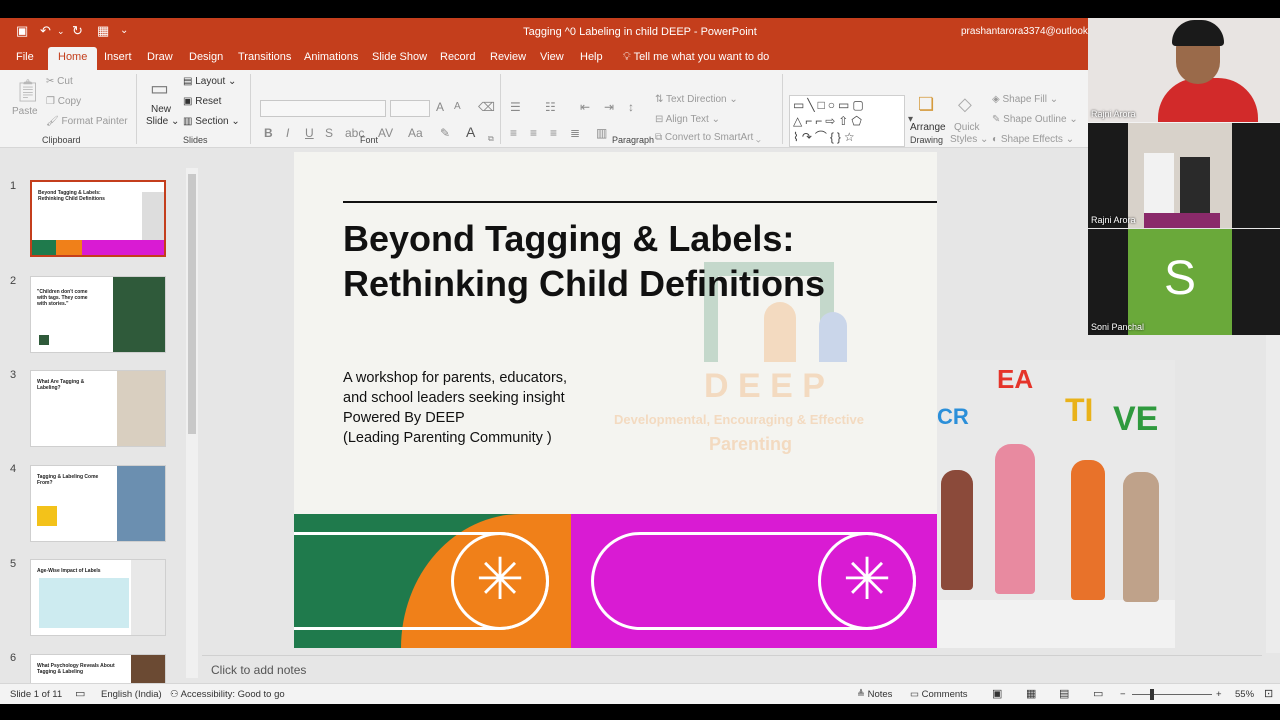 This screenshot has height=720, width=1280. I want to click on numbering-icon: ☷, so click(550, 107).